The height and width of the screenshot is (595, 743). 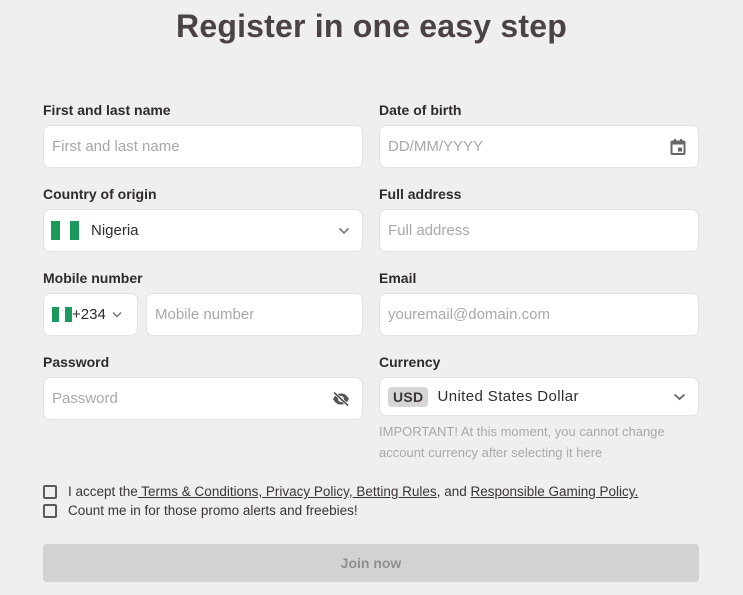 What do you see at coordinates (410, 362) in the screenshot?
I see `currency-label: Currency` at bounding box center [410, 362].